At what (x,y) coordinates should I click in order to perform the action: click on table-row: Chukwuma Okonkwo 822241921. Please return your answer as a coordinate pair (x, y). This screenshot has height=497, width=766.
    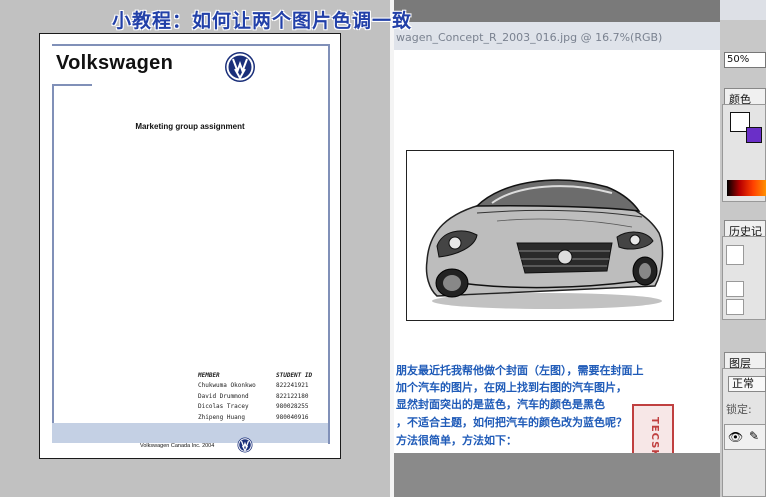
    Looking at the image, I should click on (255, 386).